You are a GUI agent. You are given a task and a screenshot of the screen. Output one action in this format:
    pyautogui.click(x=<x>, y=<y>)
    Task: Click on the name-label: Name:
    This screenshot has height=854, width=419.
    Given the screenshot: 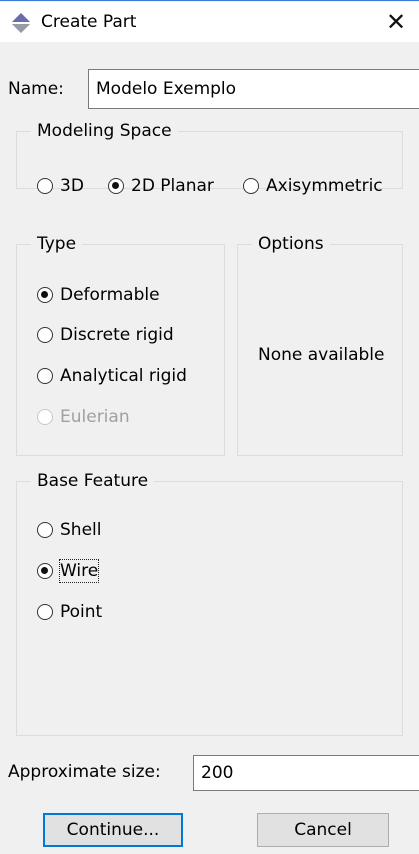 What is the action you would take?
    pyautogui.click(x=36, y=89)
    